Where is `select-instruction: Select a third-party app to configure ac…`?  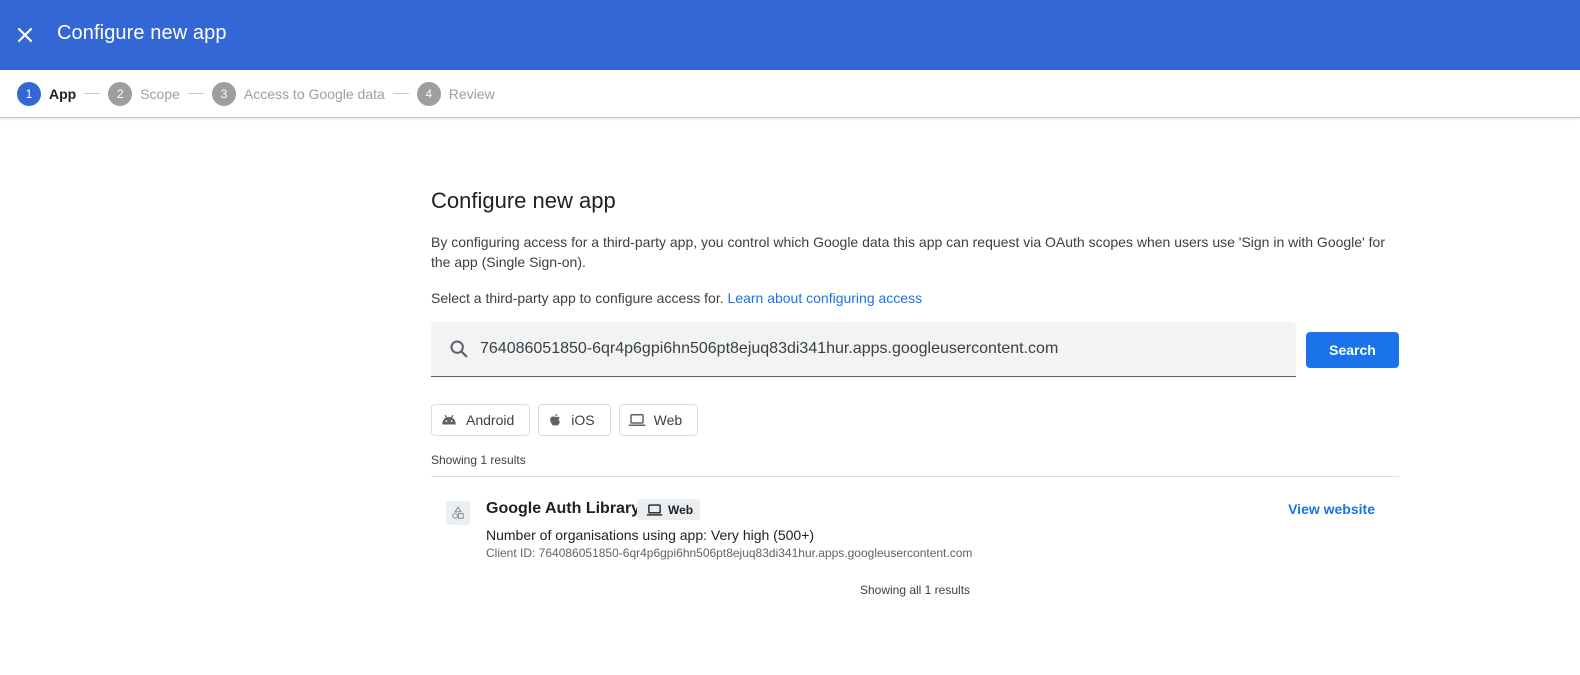
select-instruction: Select a third-party app to configure ac… is located at coordinates (915, 298).